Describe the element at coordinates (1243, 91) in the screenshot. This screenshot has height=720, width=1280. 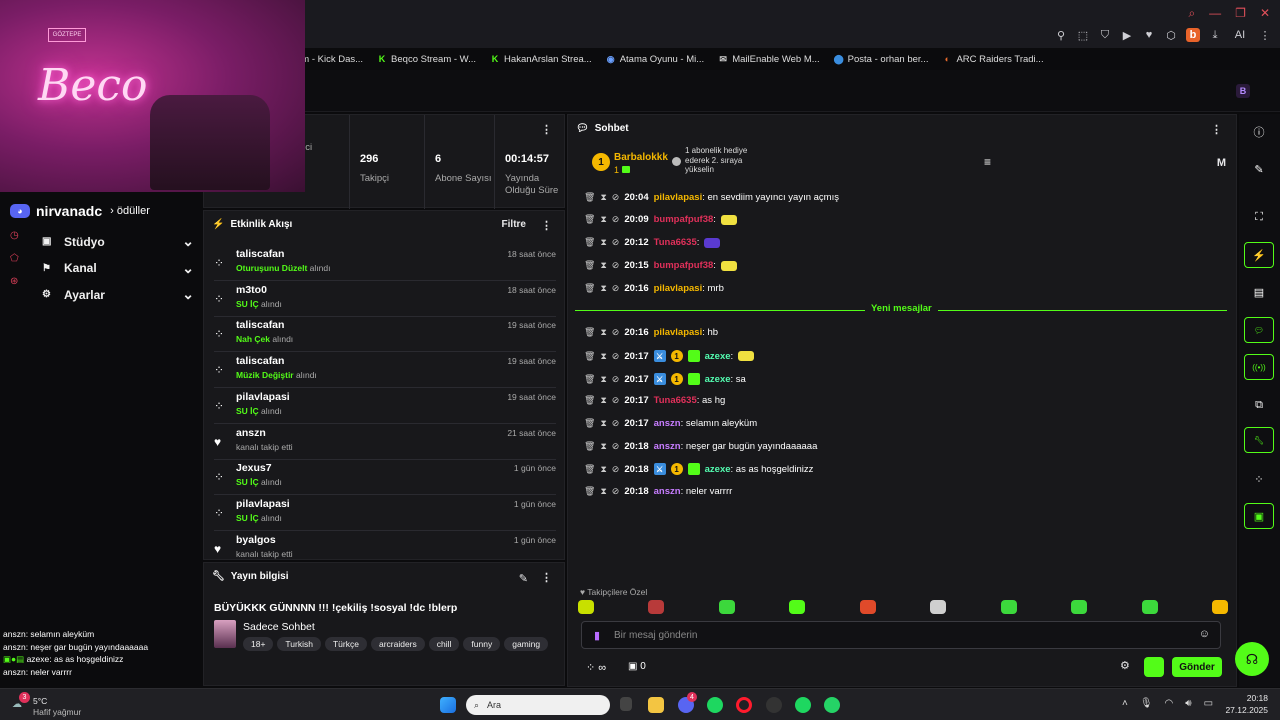
I see `brand-icon: B` at that location.